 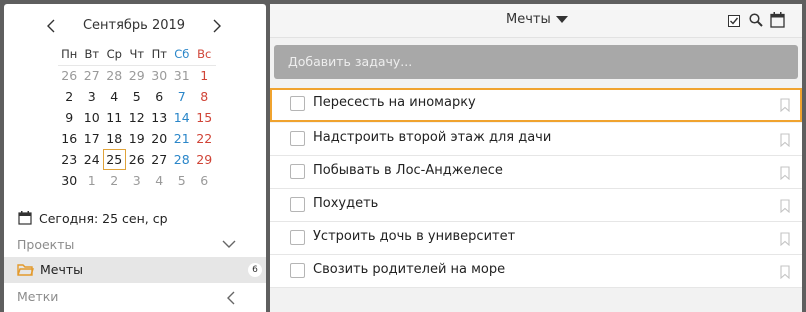 What do you see at coordinates (92, 159) in the screenshot?
I see `calendar-day: 24` at bounding box center [92, 159].